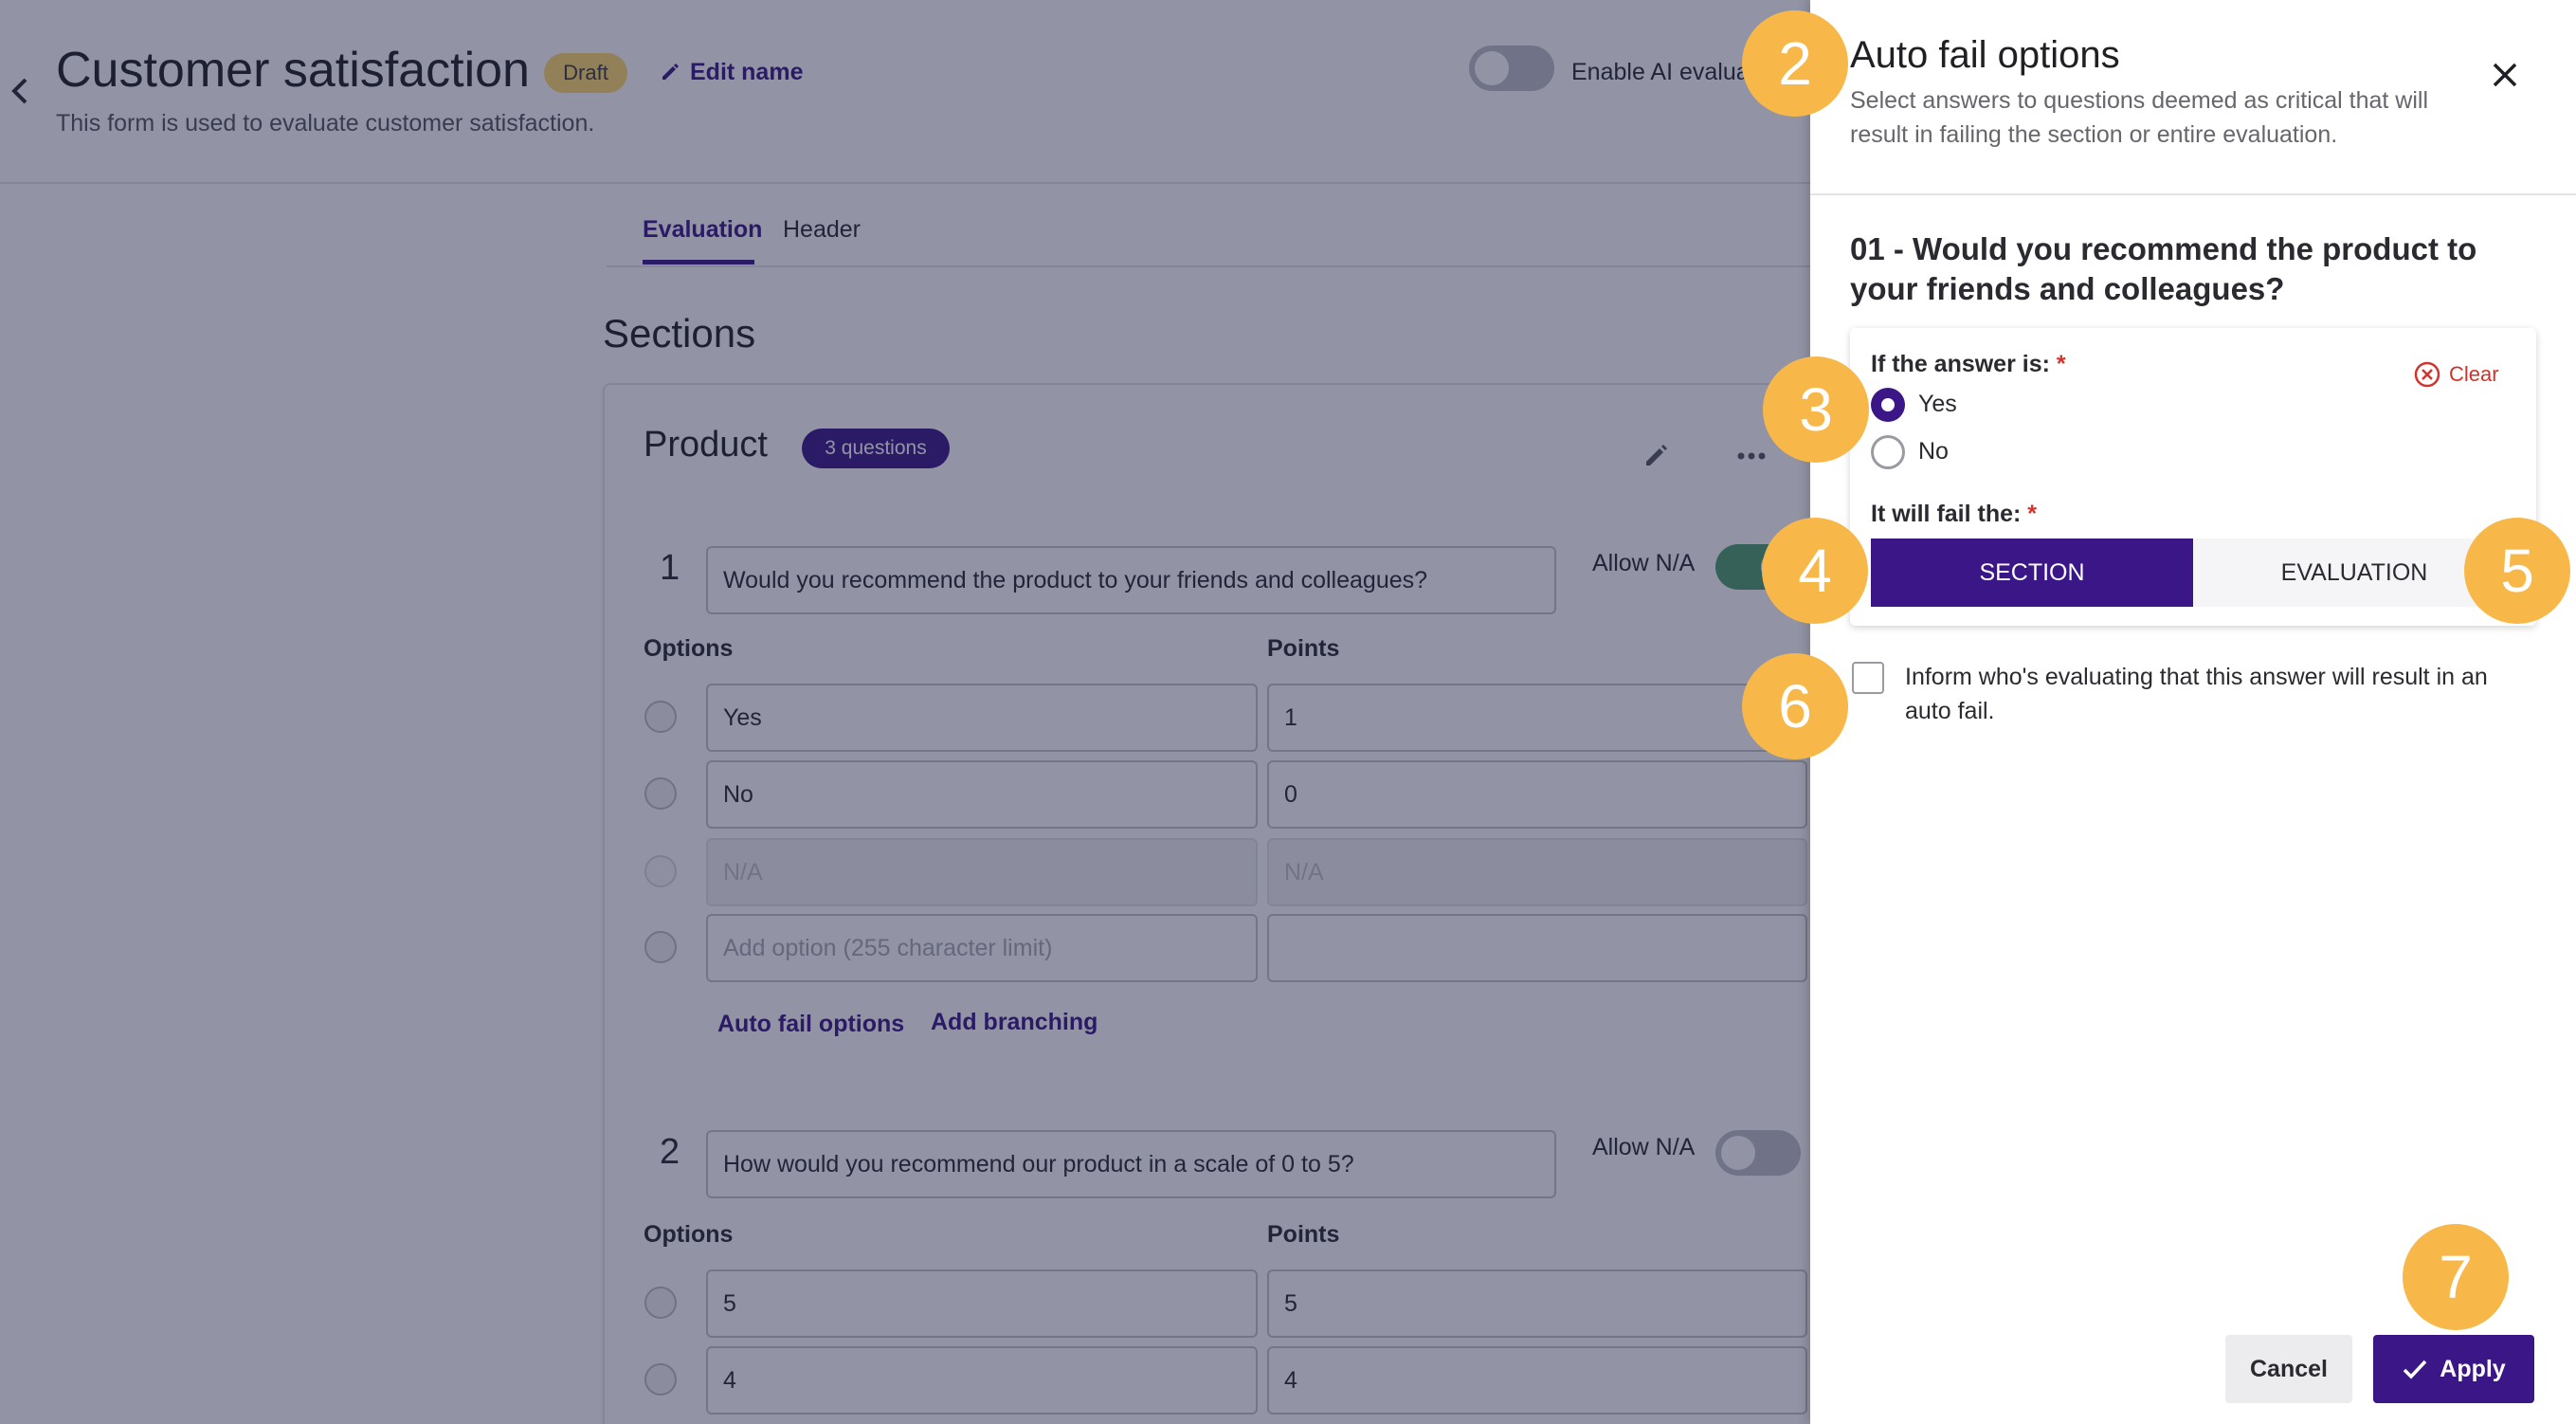 The width and height of the screenshot is (2576, 1424). What do you see at coordinates (2193, 194) in the screenshot?
I see `panel-divider` at bounding box center [2193, 194].